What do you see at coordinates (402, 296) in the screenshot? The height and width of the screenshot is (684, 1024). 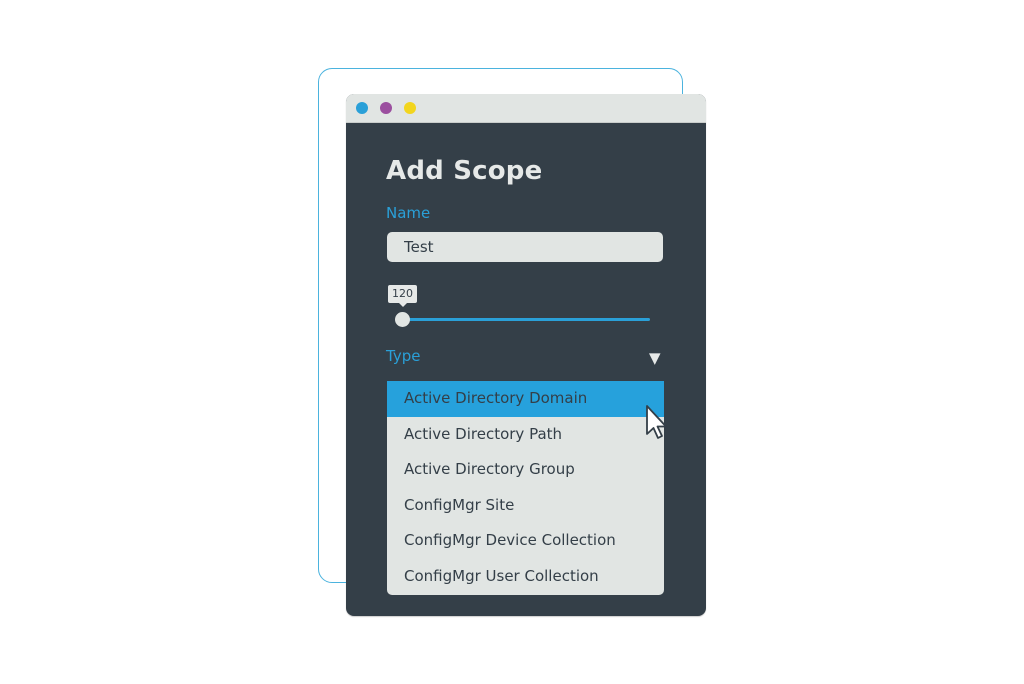 I see `slider-value-tooltip: 120` at bounding box center [402, 296].